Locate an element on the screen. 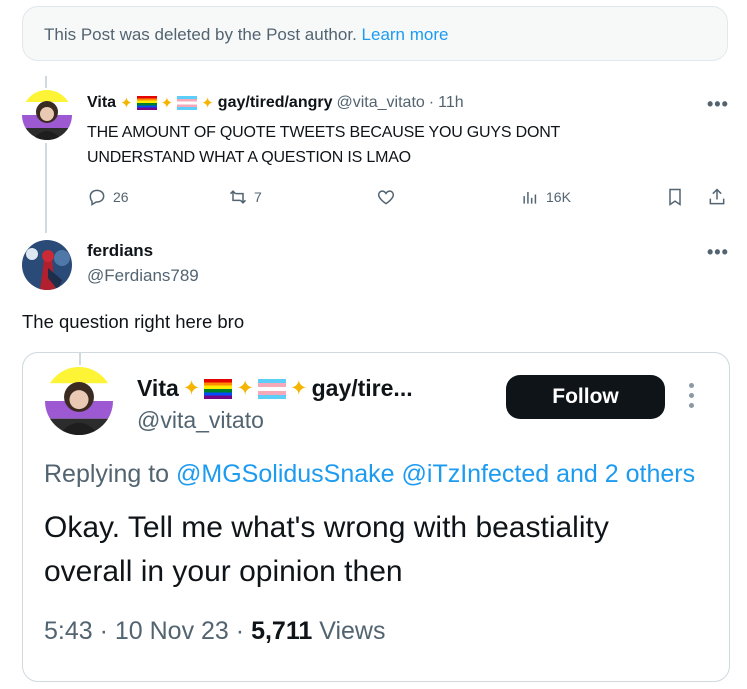 The height and width of the screenshot is (689, 747). repost-count: 7 is located at coordinates (258, 197).